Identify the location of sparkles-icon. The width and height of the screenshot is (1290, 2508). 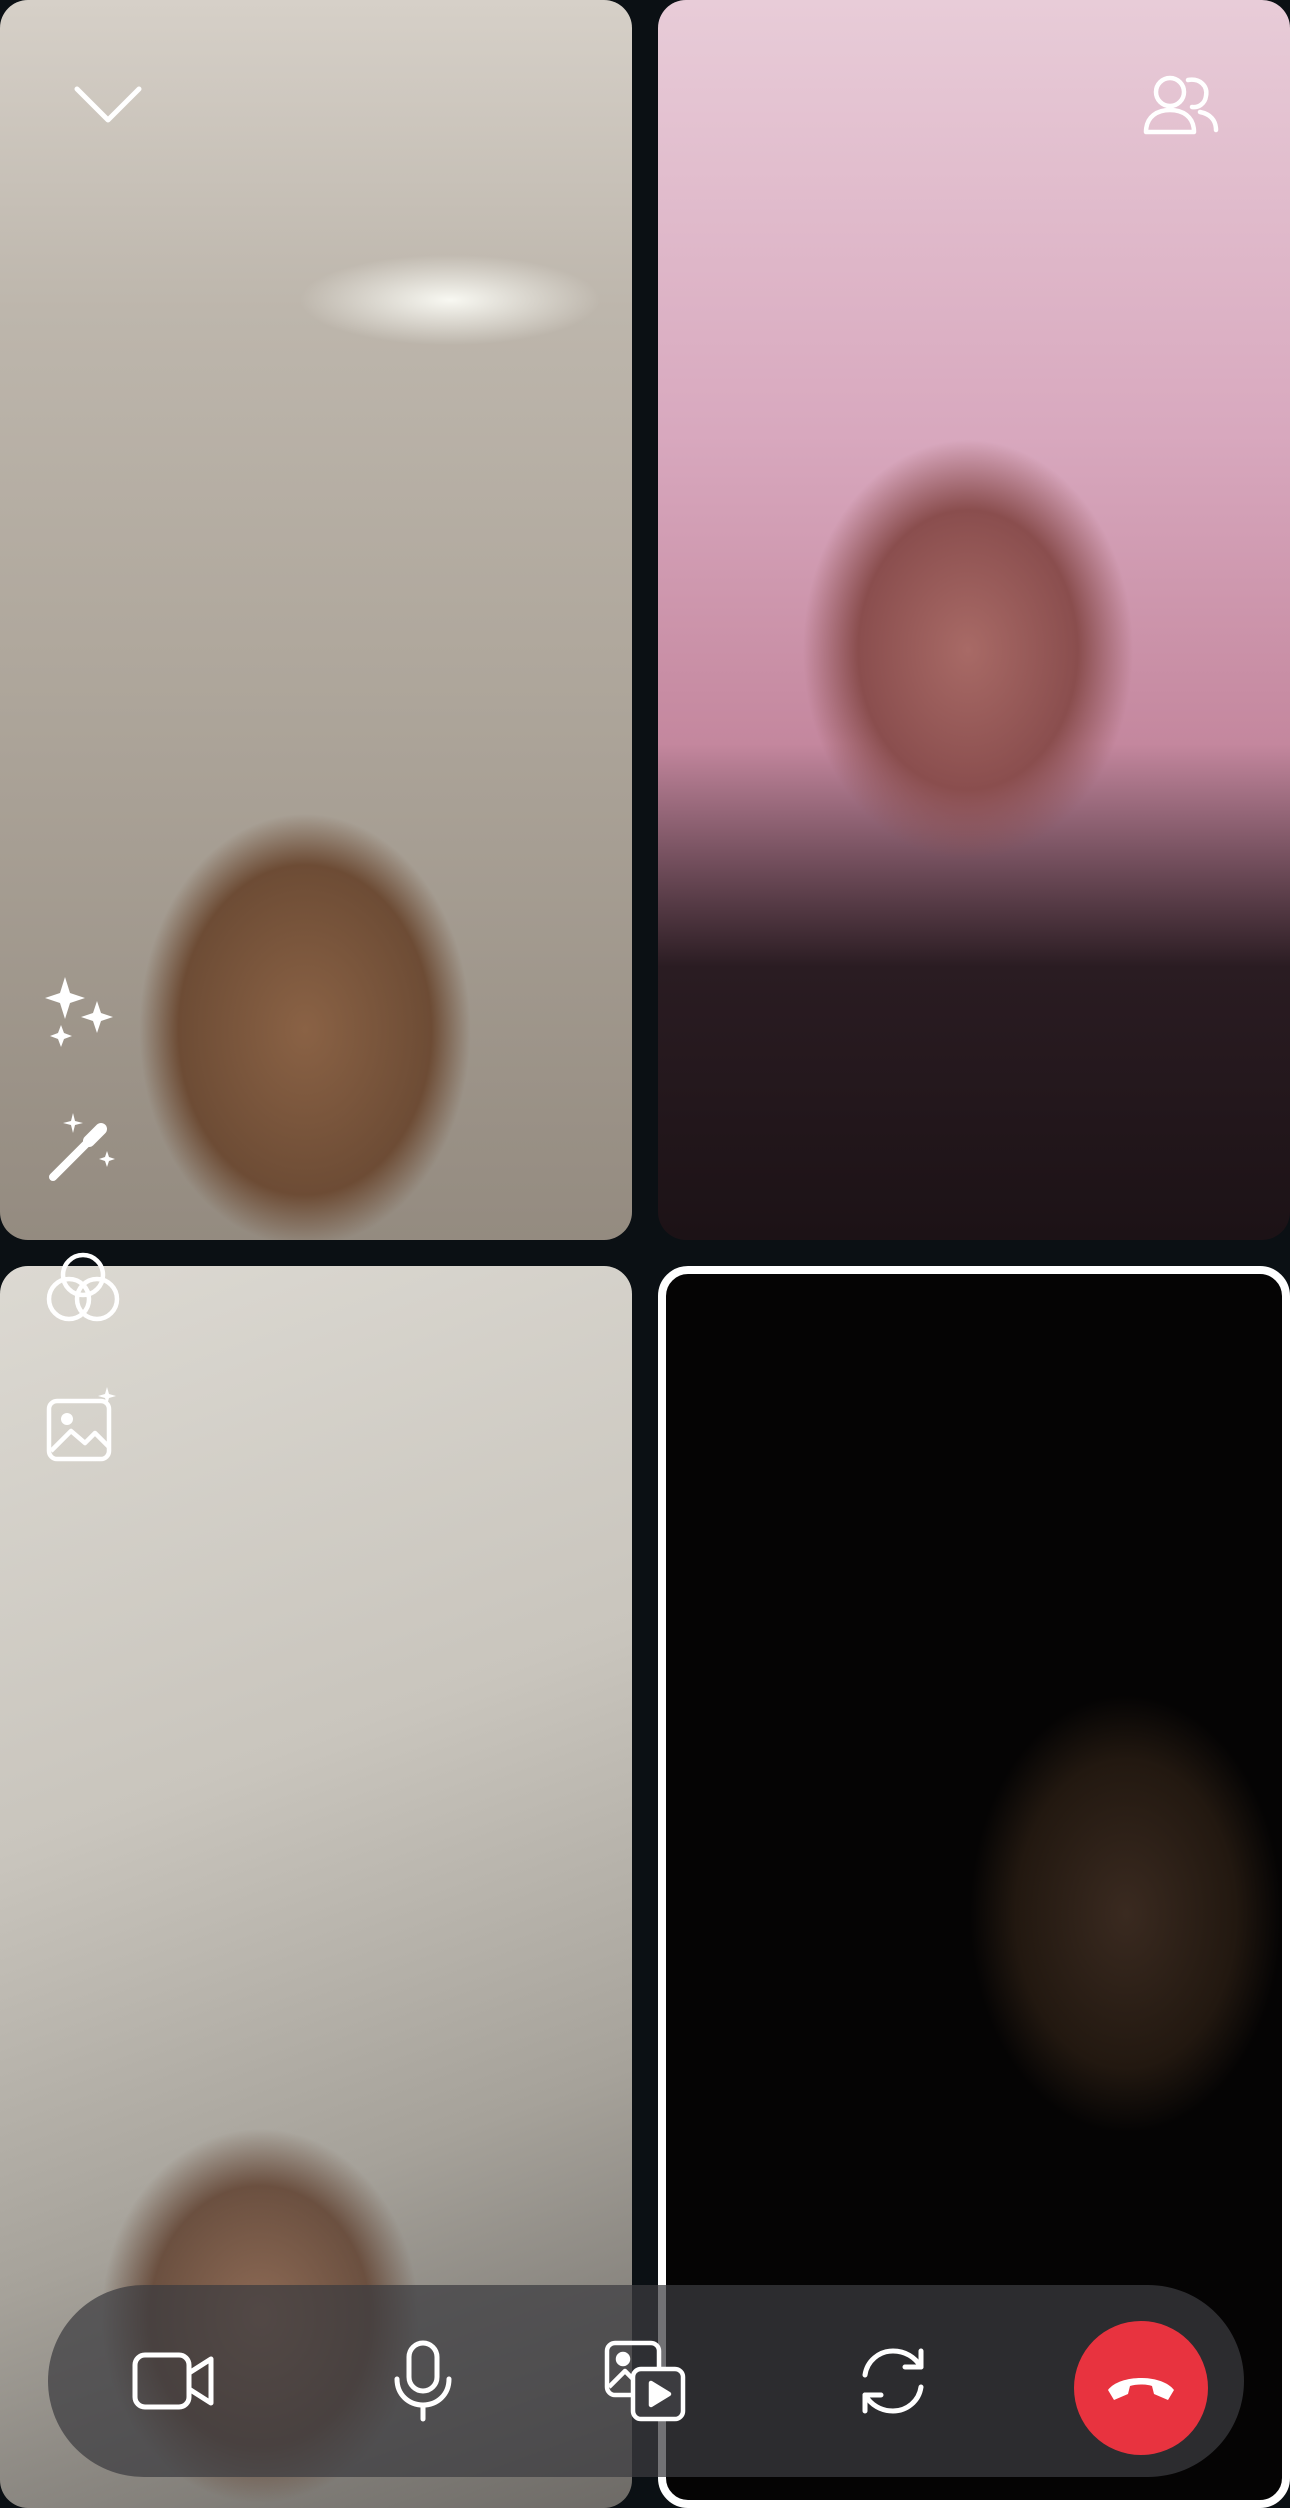
(83, 1011).